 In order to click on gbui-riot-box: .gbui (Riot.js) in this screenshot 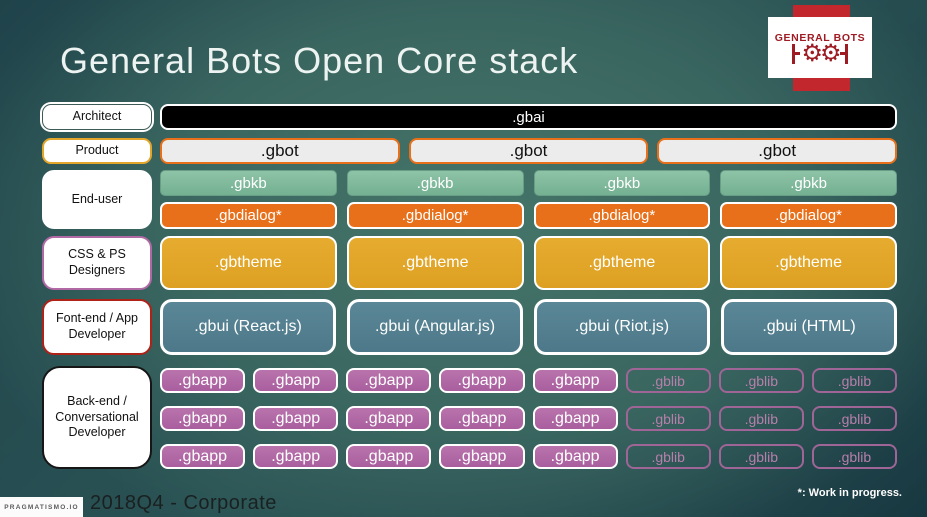, I will do `click(622, 327)`.